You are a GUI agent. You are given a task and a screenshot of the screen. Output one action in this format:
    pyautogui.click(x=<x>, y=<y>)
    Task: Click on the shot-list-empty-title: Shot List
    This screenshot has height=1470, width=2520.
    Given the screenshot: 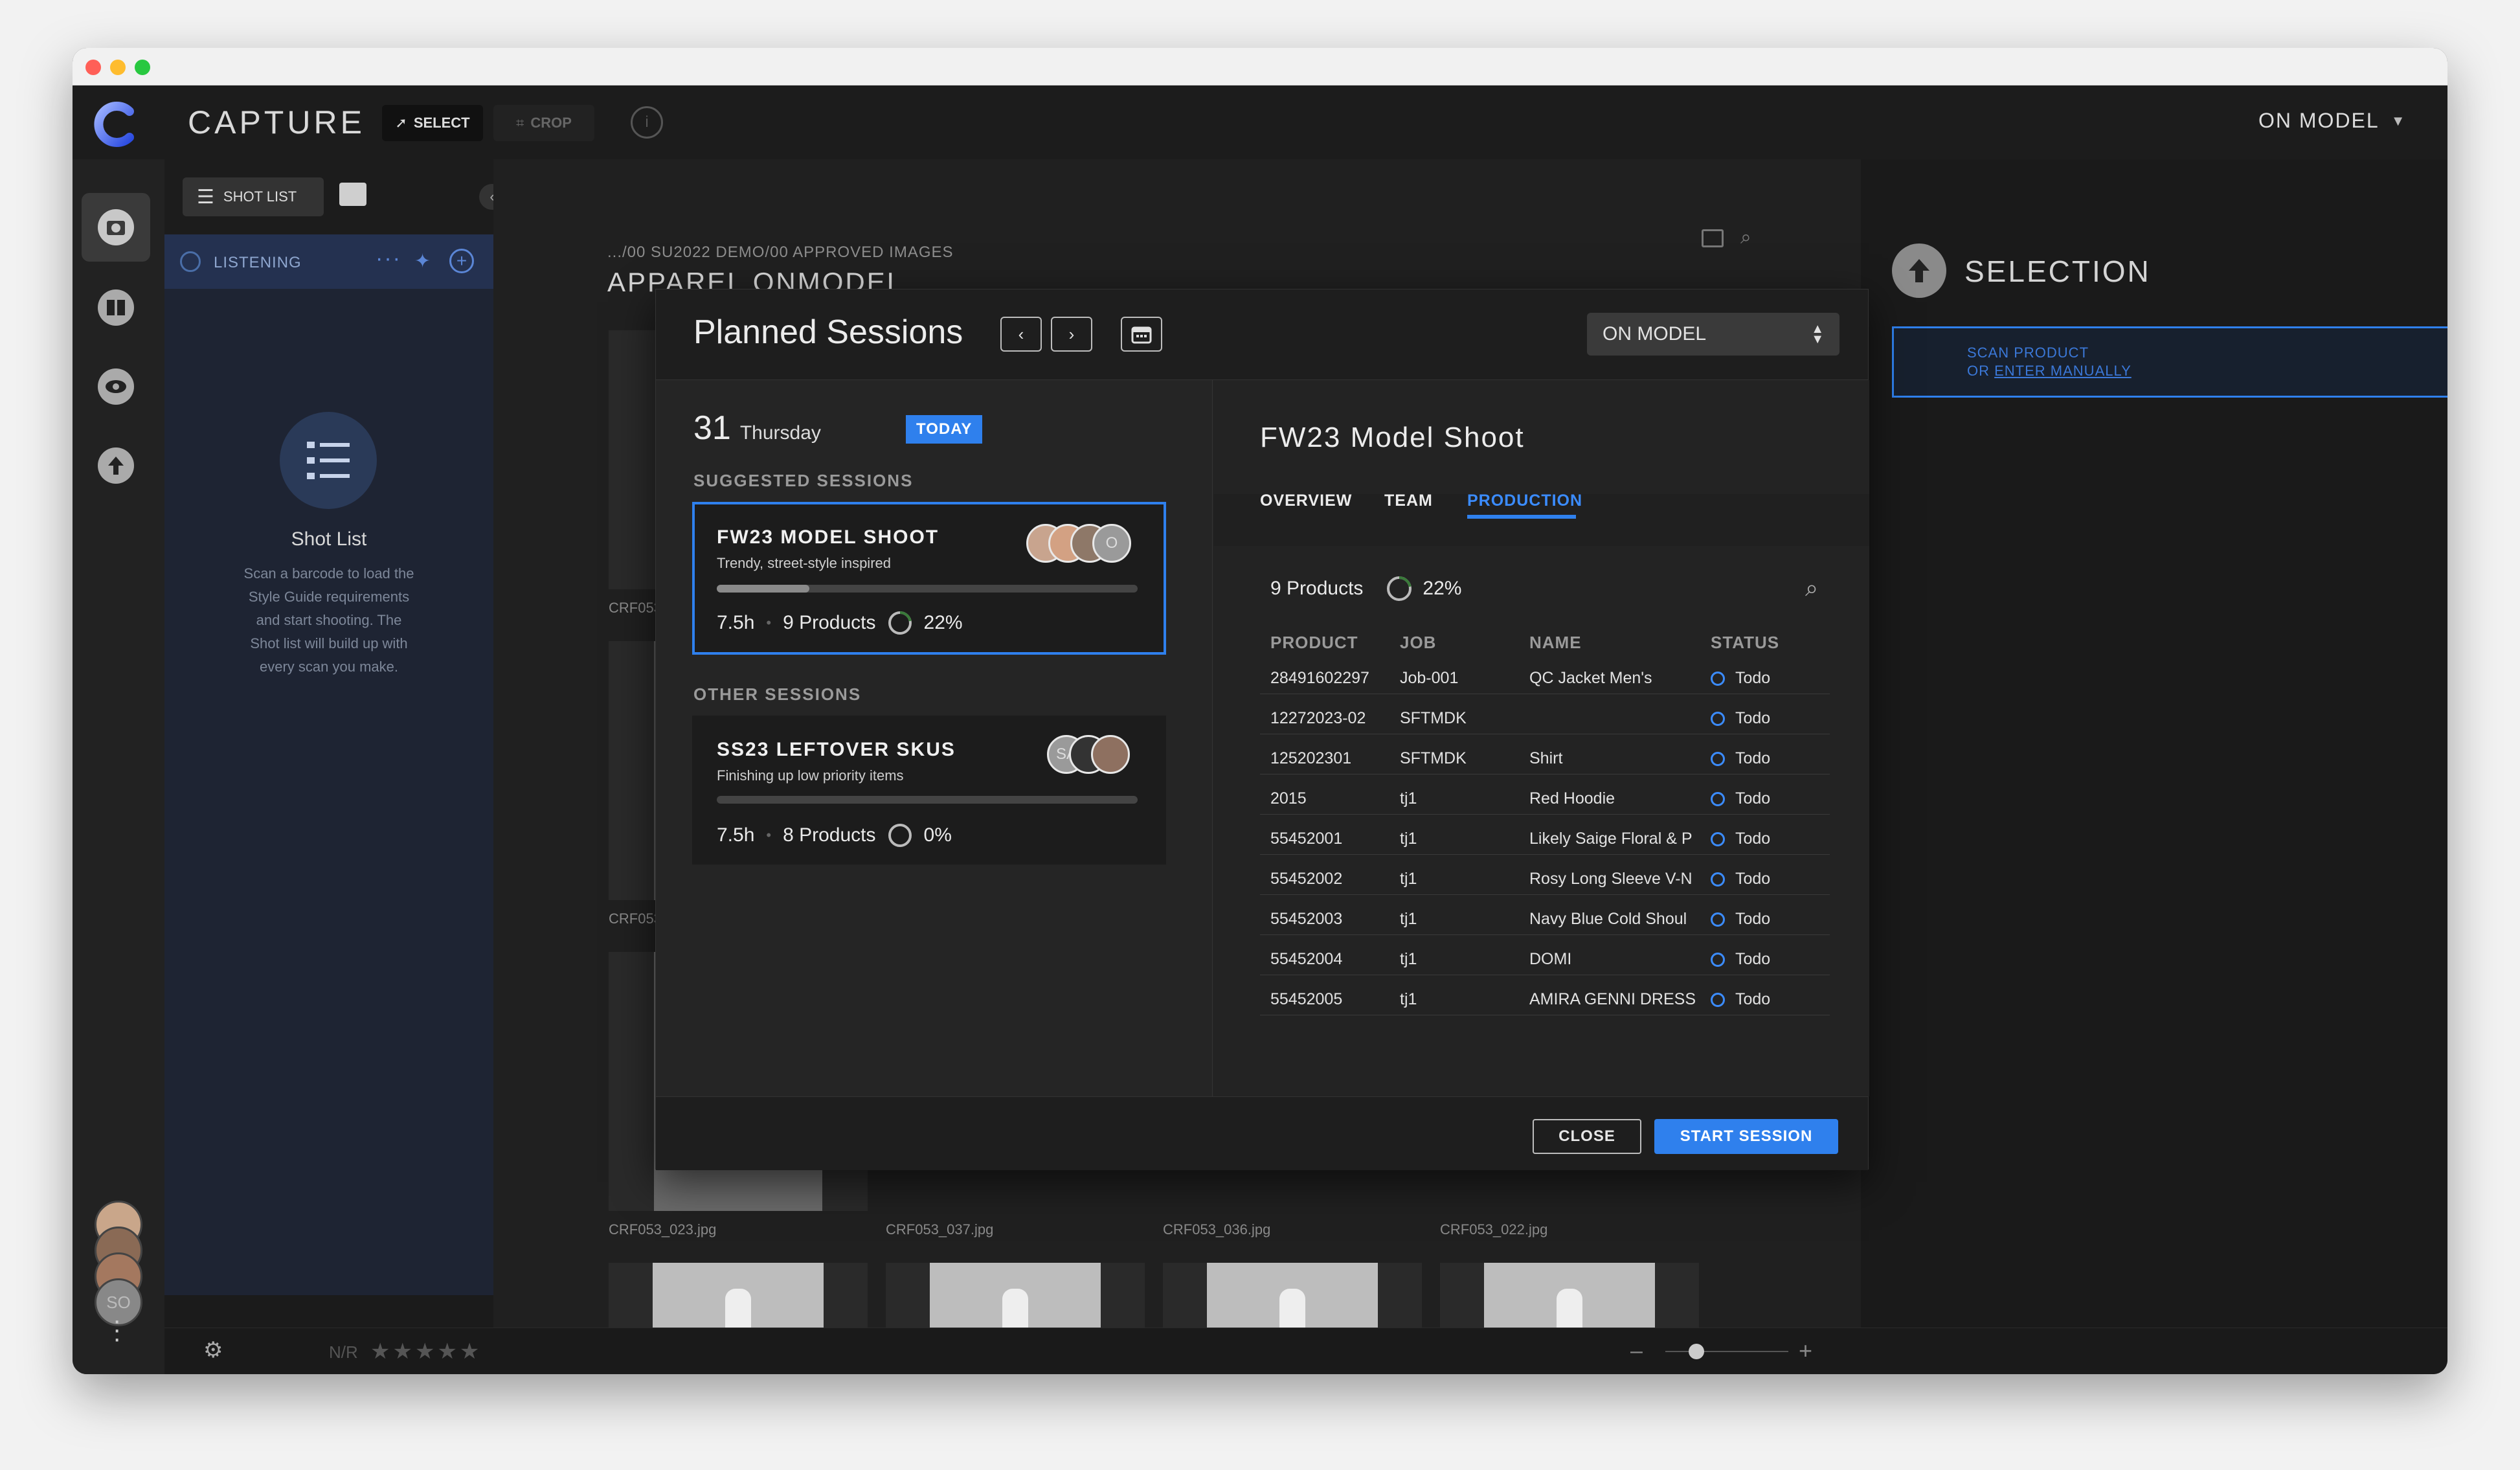 What is the action you would take?
    pyautogui.click(x=329, y=539)
    